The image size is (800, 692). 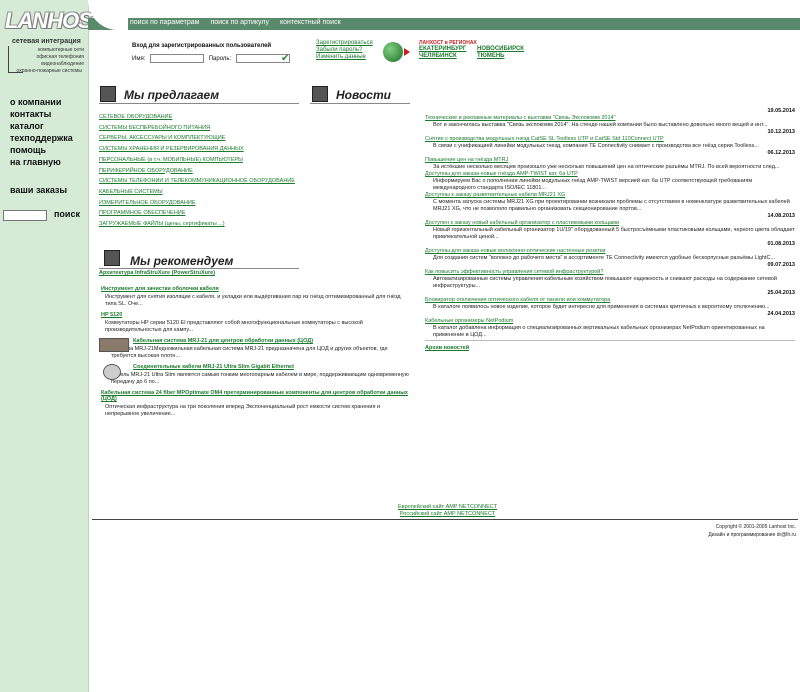 I want to click on nav-home: на главную, so click(x=41, y=162).